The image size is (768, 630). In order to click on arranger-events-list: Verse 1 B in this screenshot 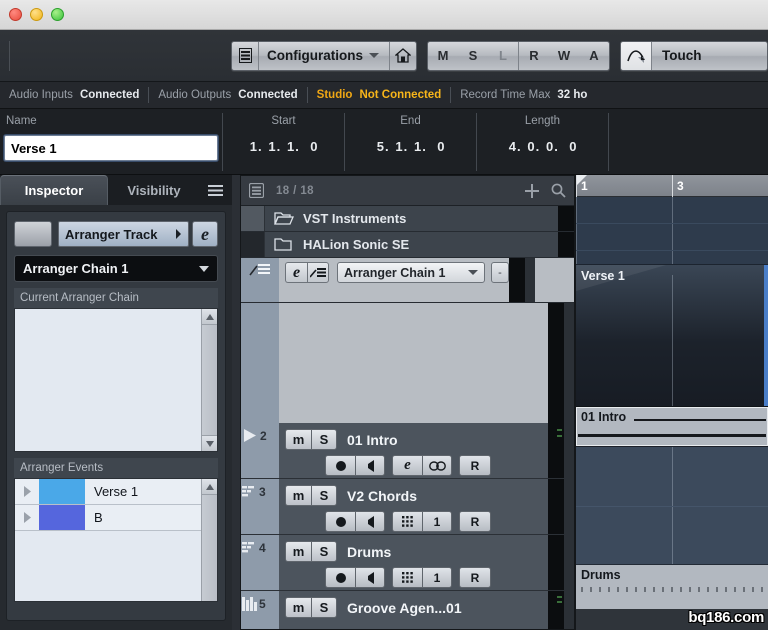, I will do `click(116, 540)`.